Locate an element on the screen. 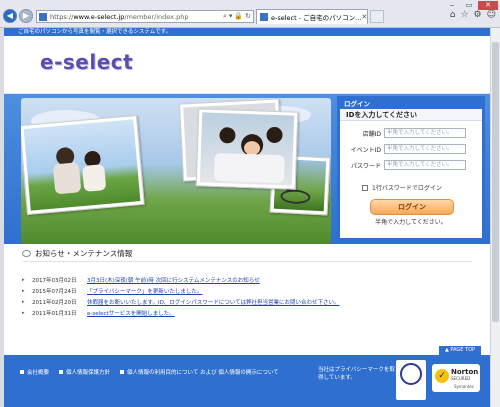 This screenshot has width=500, height=407. store-id-row: 店舗ID 半角で入力してください。 is located at coordinates (411, 133).